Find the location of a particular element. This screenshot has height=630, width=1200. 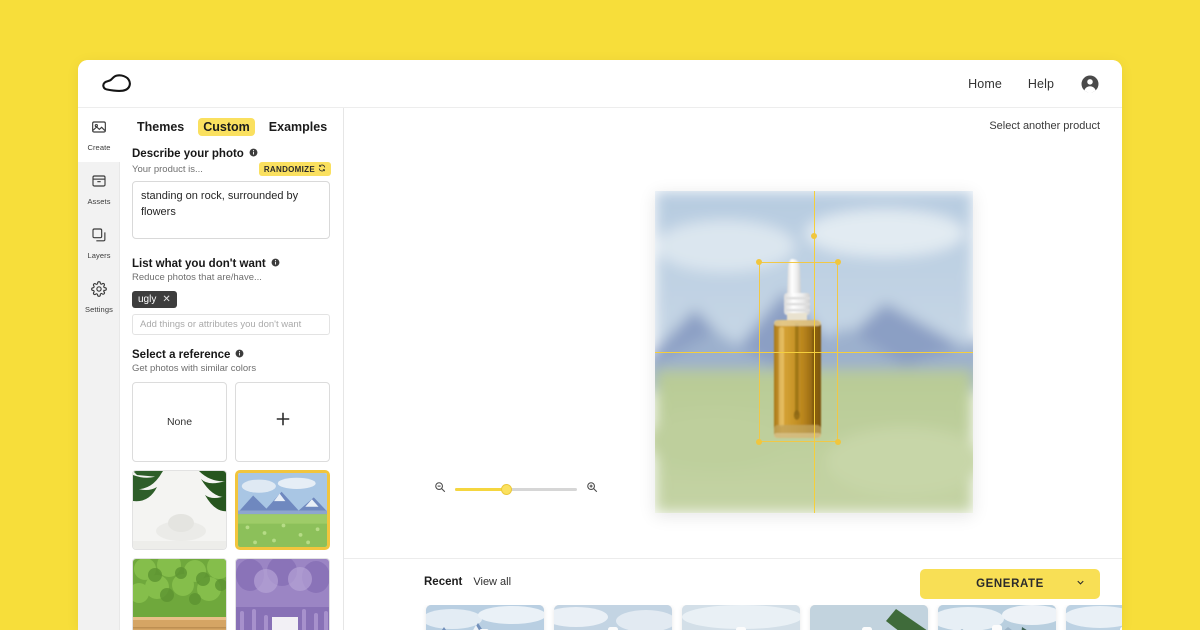

sidebar-item-layers: Layers is located at coordinates (99, 243).